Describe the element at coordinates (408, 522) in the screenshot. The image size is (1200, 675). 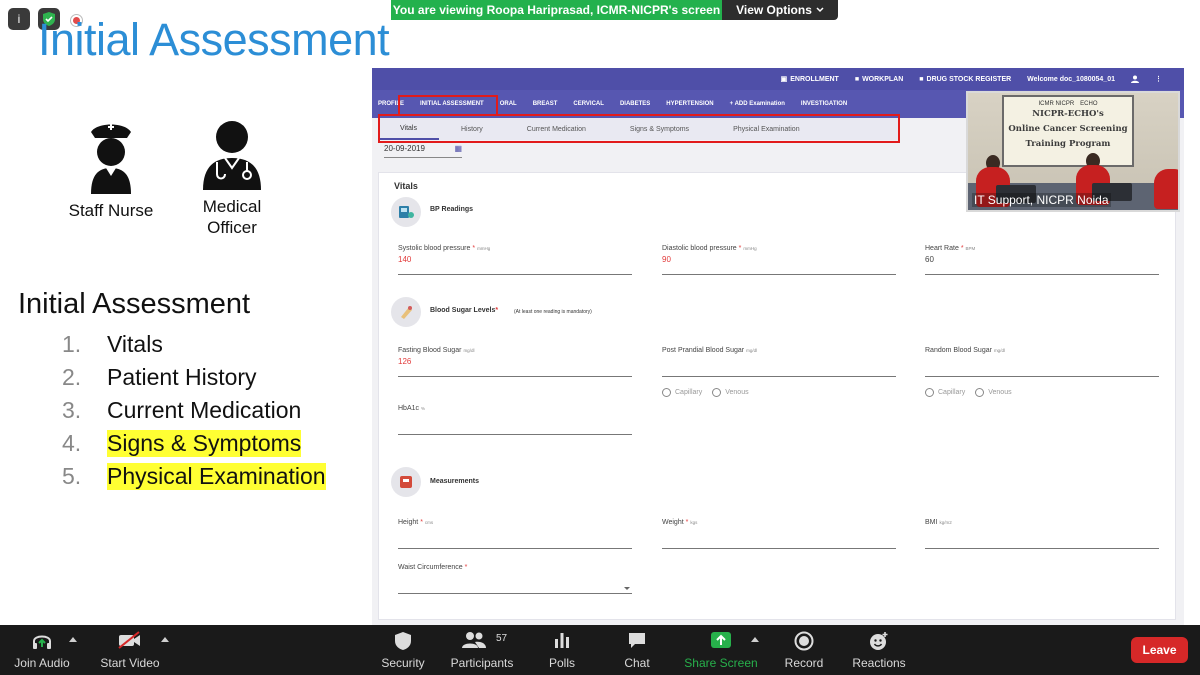
I see `height-label: Height` at that location.